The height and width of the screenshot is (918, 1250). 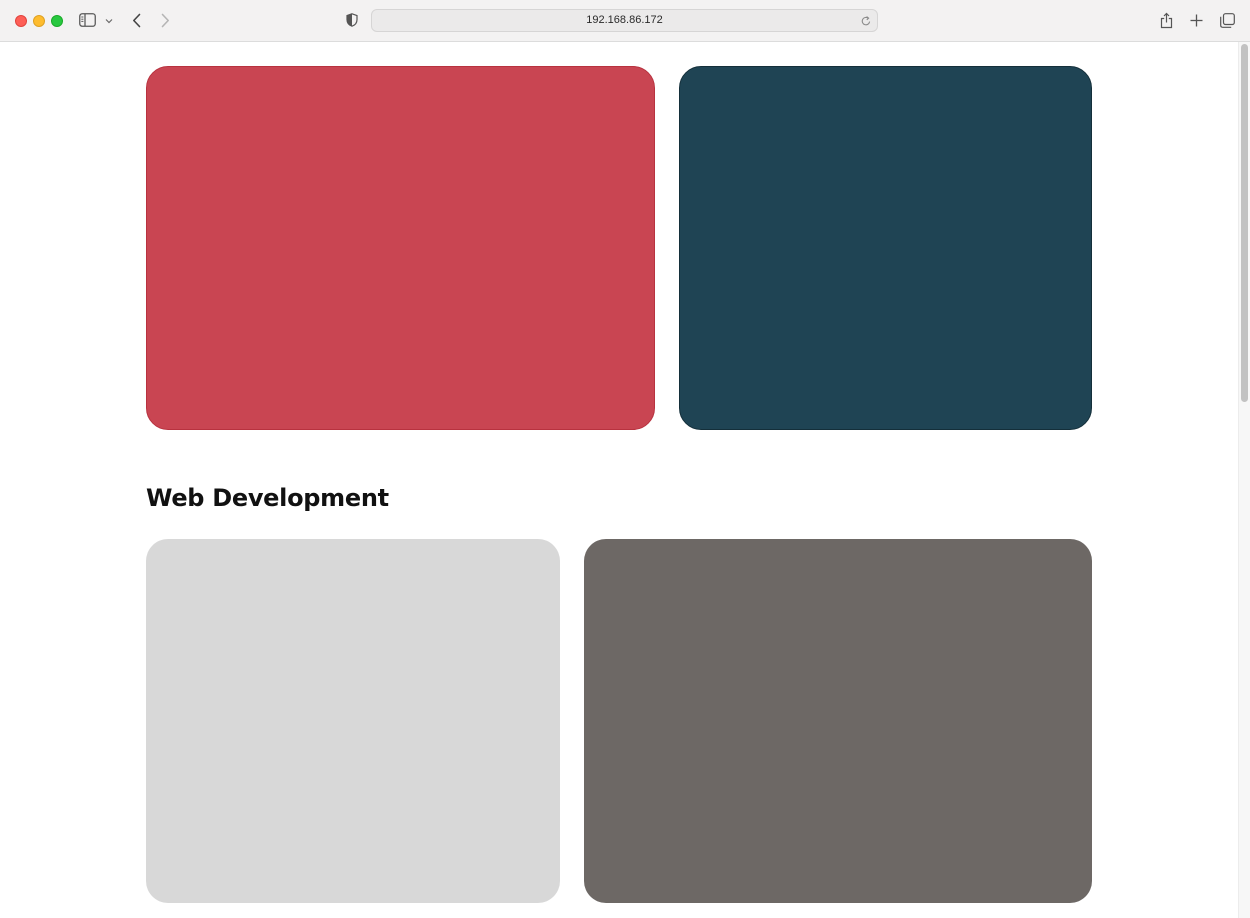 What do you see at coordinates (353, 721) in the screenshot?
I see `project-card-light-gray` at bounding box center [353, 721].